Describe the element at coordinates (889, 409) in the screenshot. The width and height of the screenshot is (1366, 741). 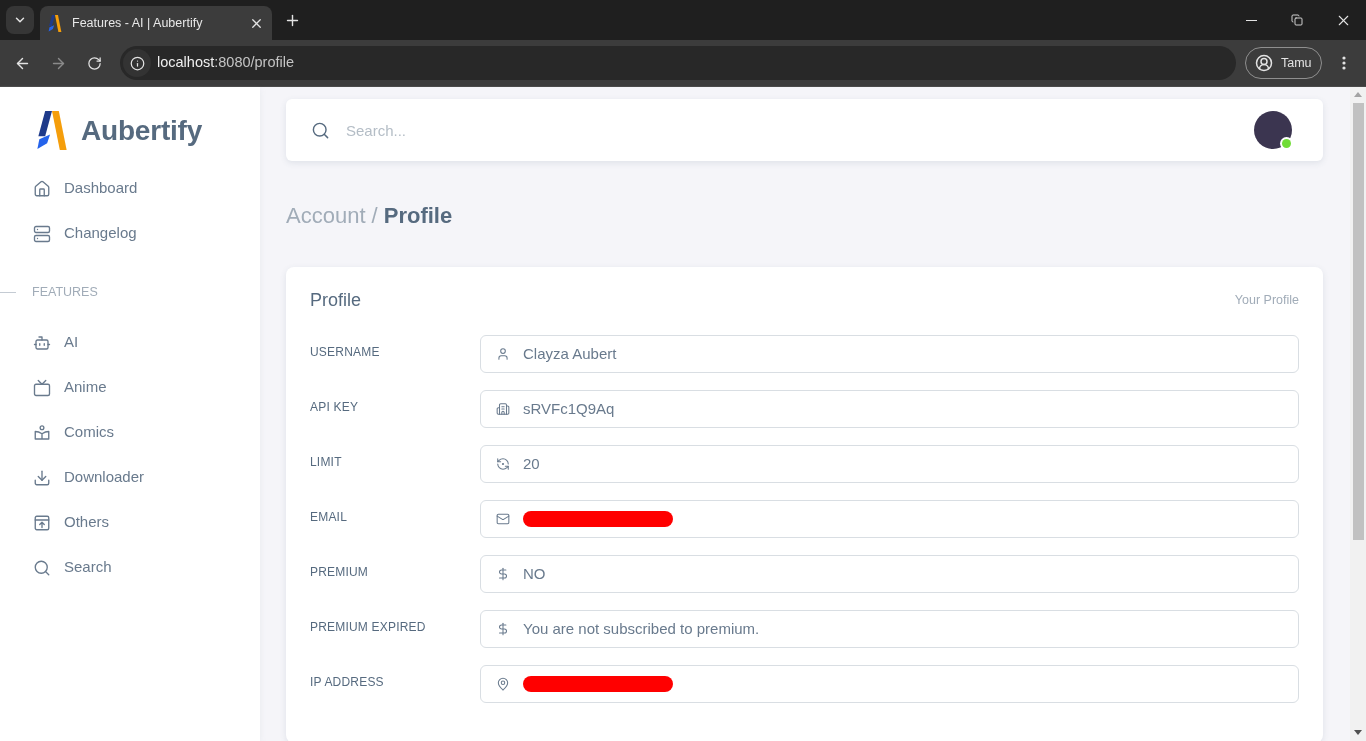
I see `text-field: sRVFc1Q9Aq` at that location.